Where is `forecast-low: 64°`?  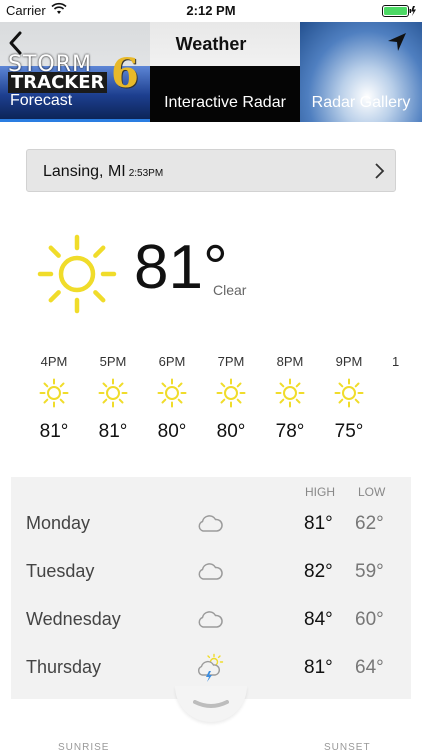 forecast-low: 64° is located at coordinates (369, 667).